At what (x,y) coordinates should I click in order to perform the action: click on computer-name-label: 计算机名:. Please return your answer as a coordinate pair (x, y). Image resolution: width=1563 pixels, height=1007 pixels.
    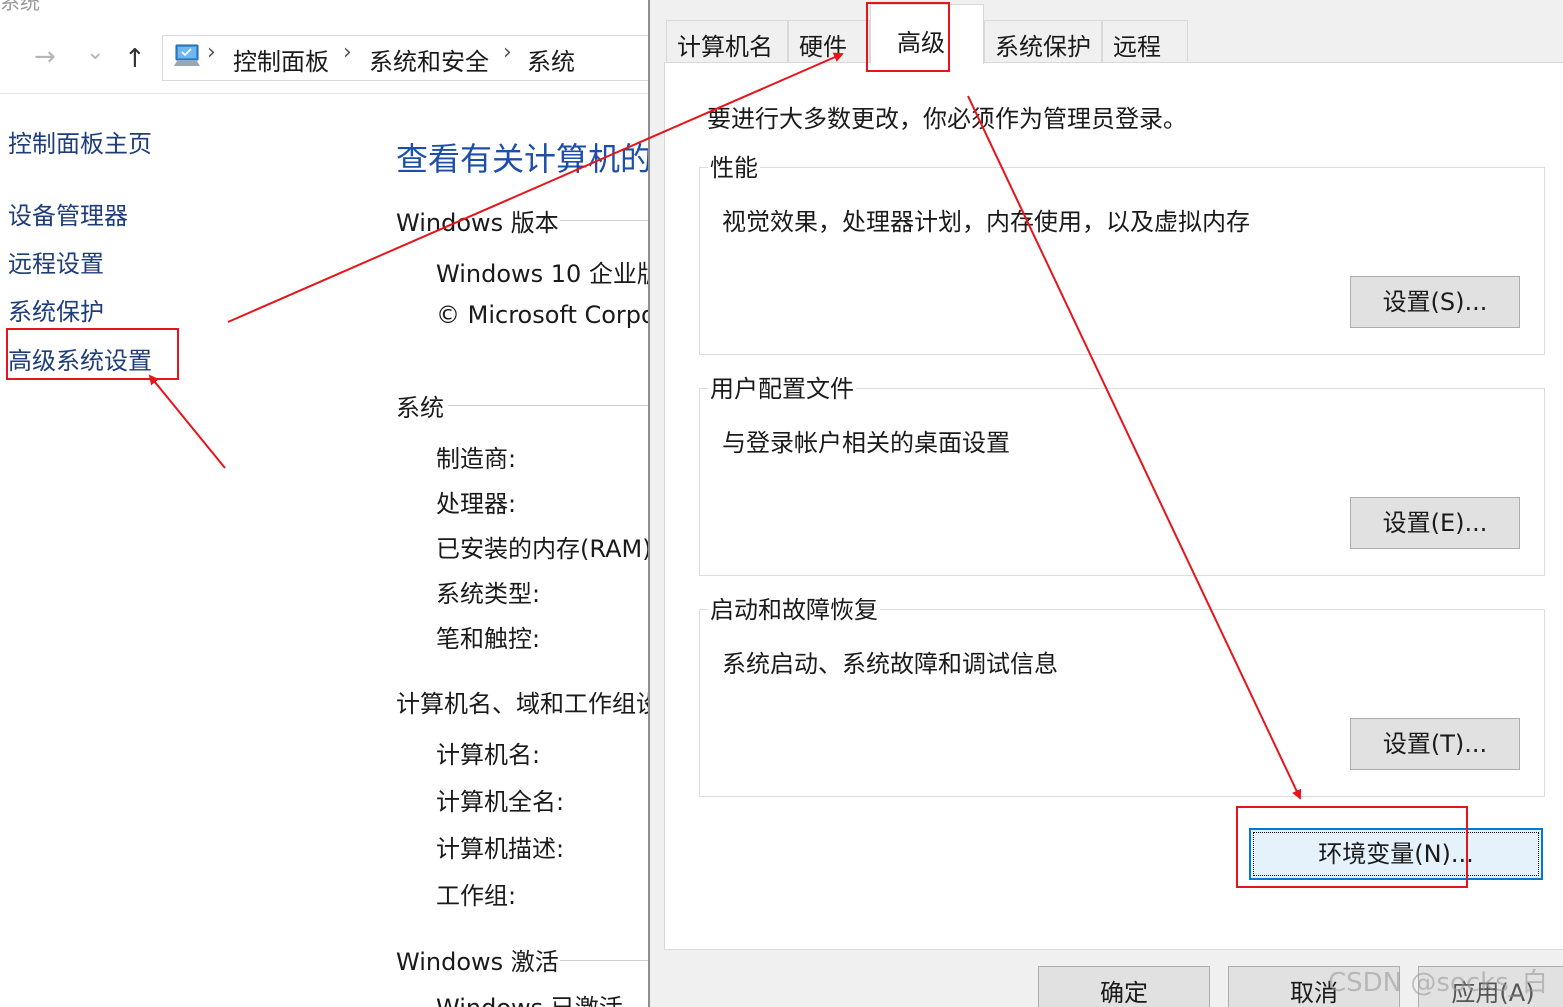
    Looking at the image, I should click on (488, 755).